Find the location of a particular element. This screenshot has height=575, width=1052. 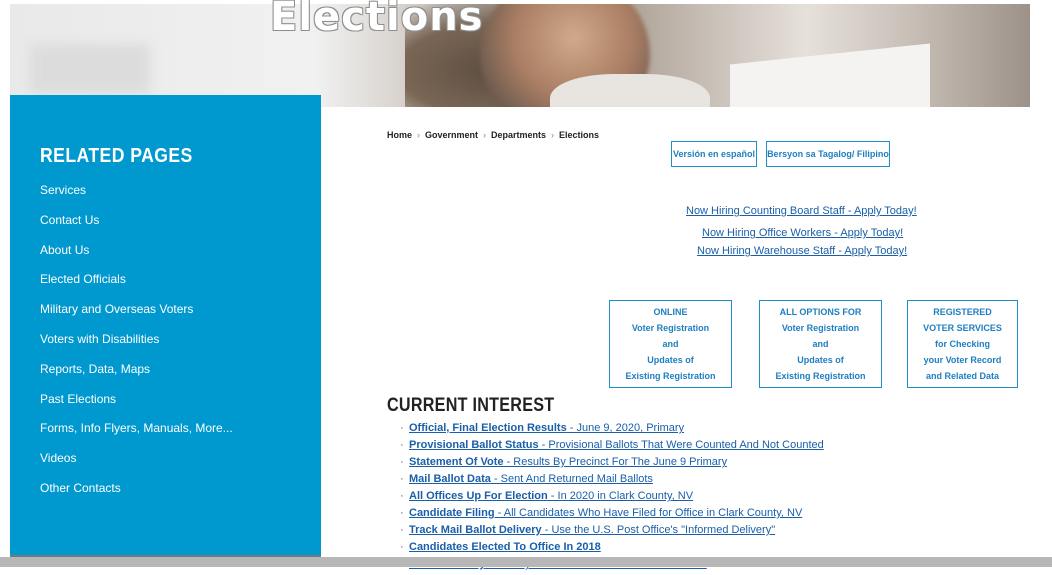

item-description: - Sent And Returned Mail Ballots is located at coordinates (572, 479).